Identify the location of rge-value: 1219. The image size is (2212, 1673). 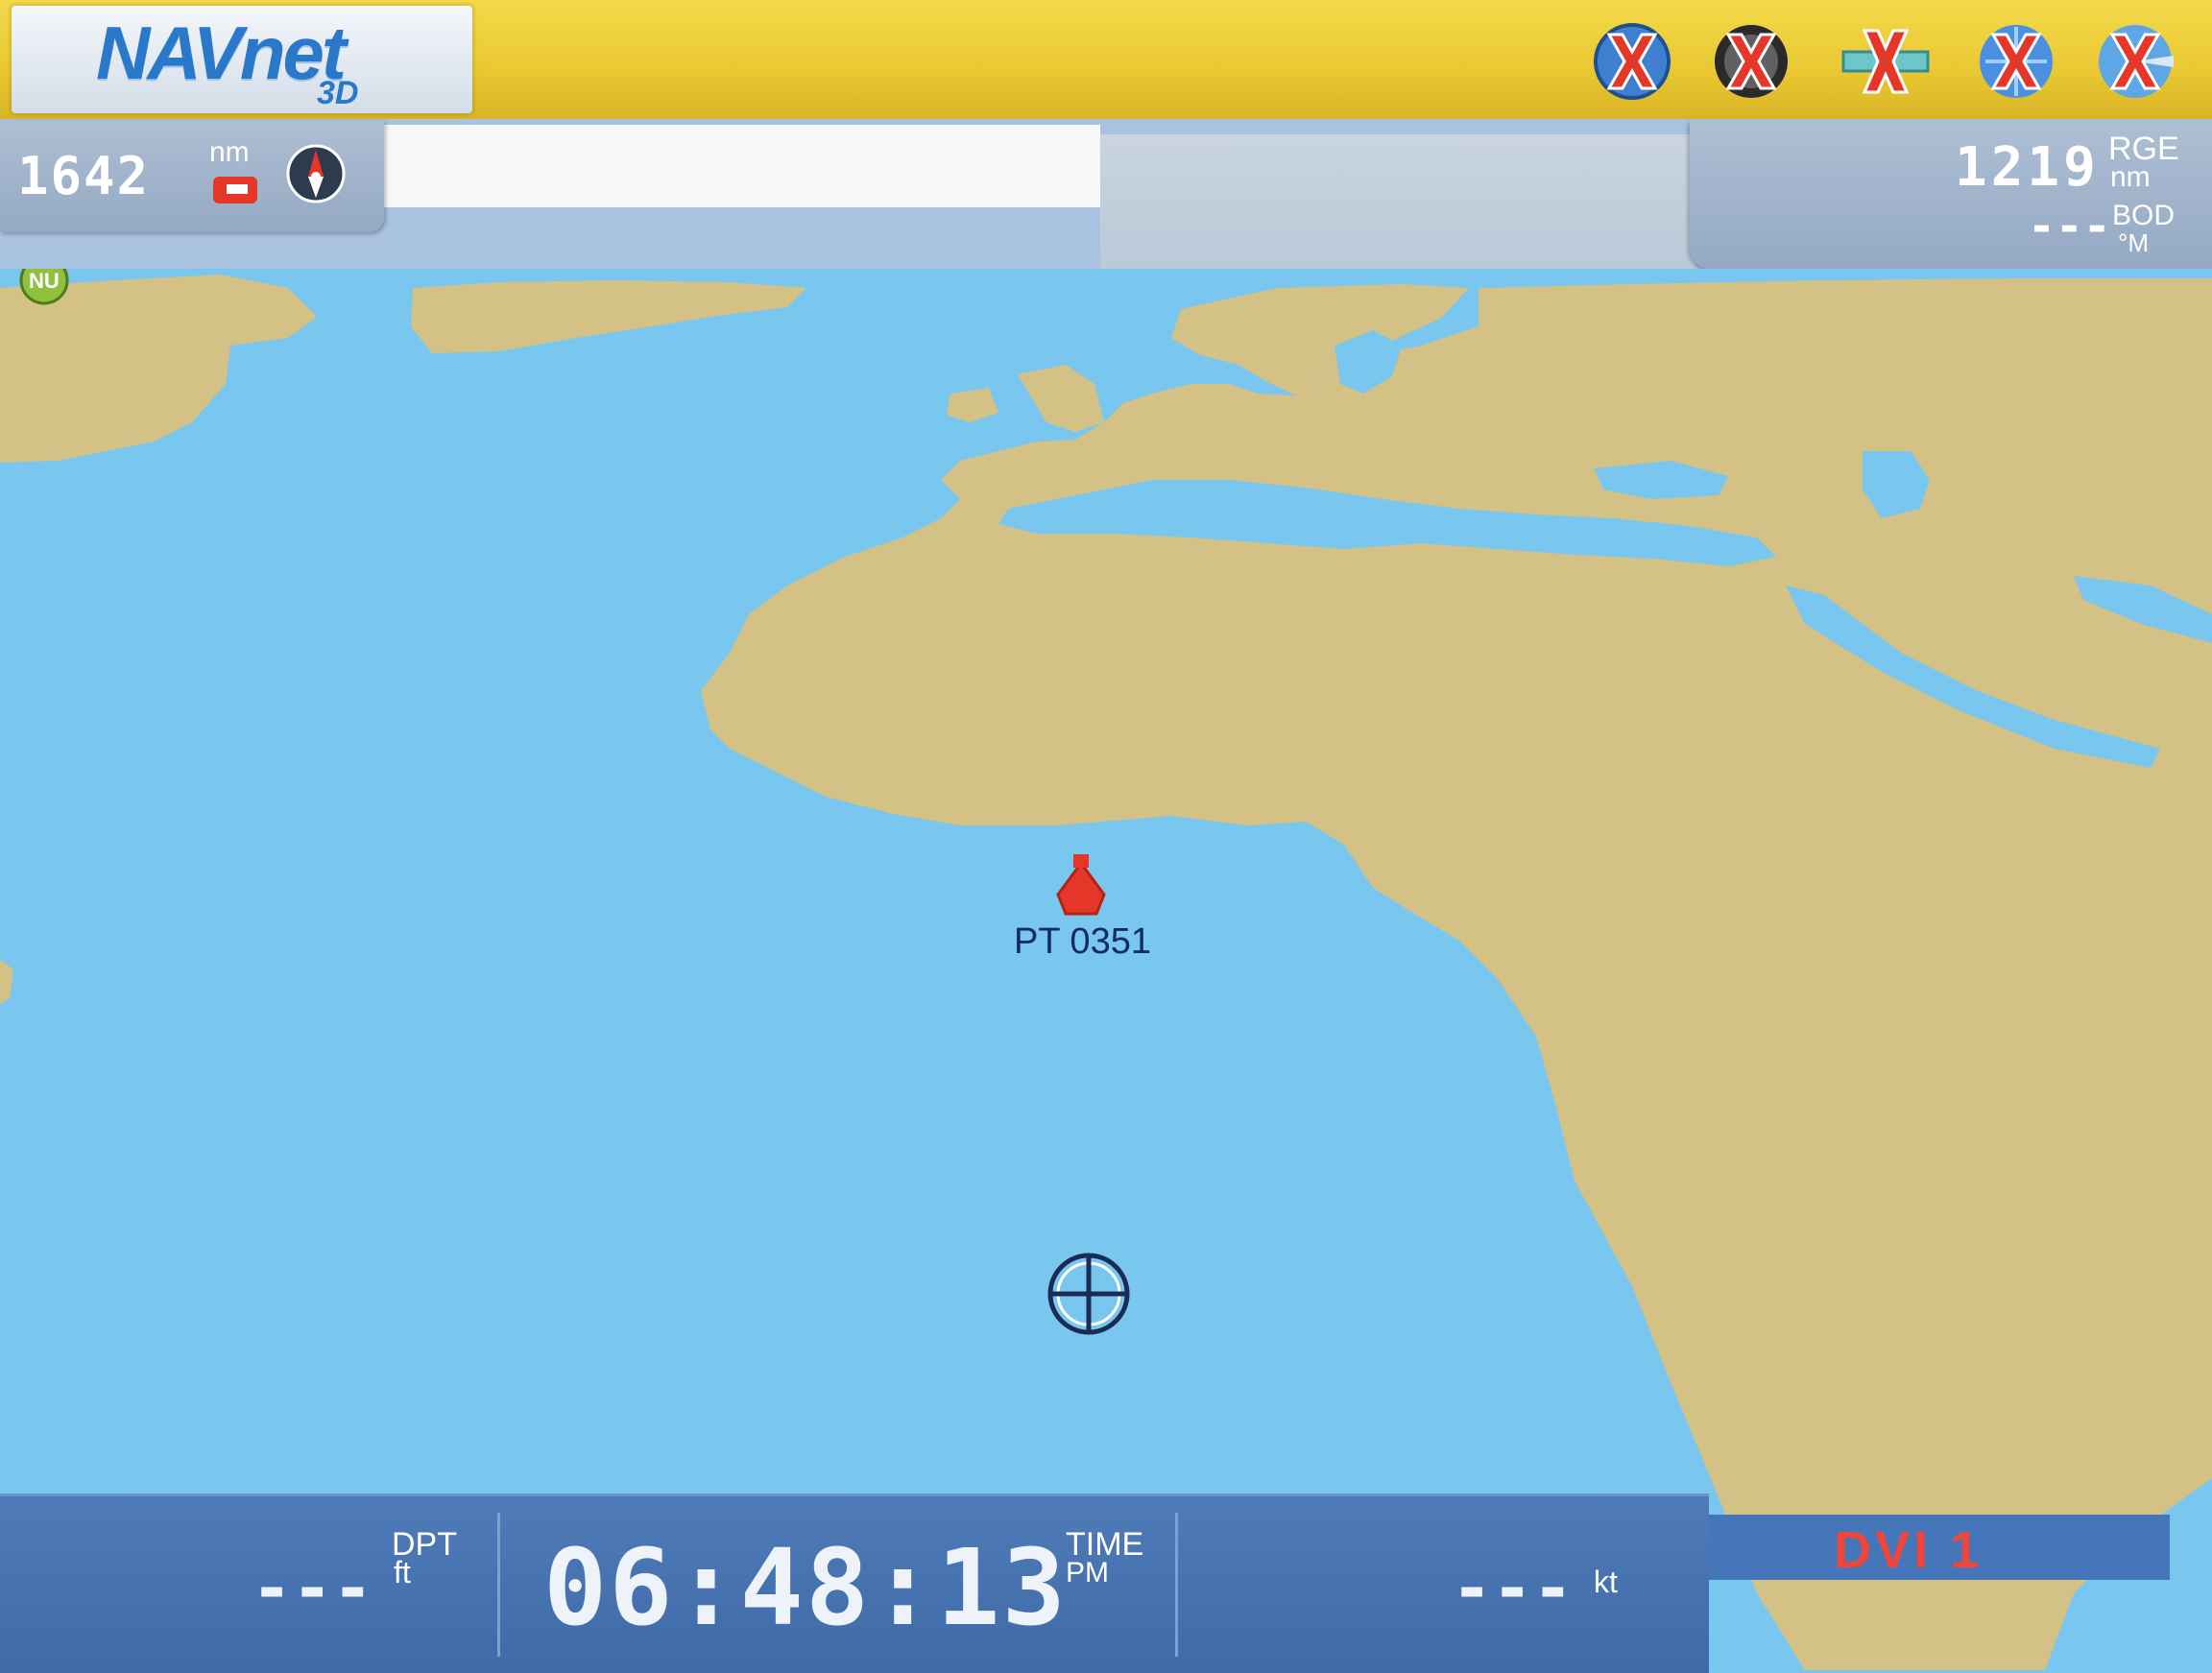
(2028, 167).